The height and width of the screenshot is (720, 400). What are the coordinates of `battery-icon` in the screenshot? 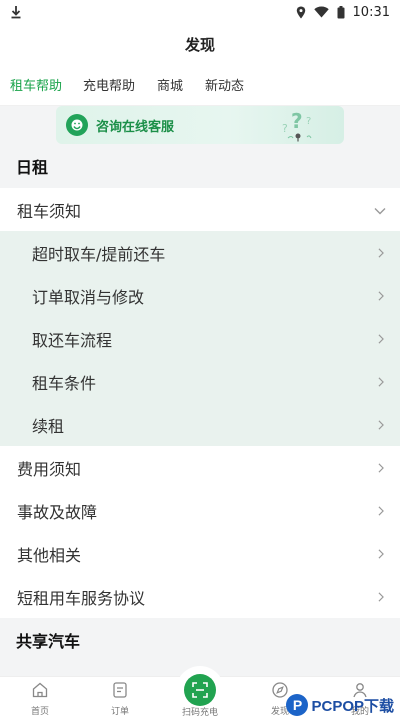 It's located at (341, 12).